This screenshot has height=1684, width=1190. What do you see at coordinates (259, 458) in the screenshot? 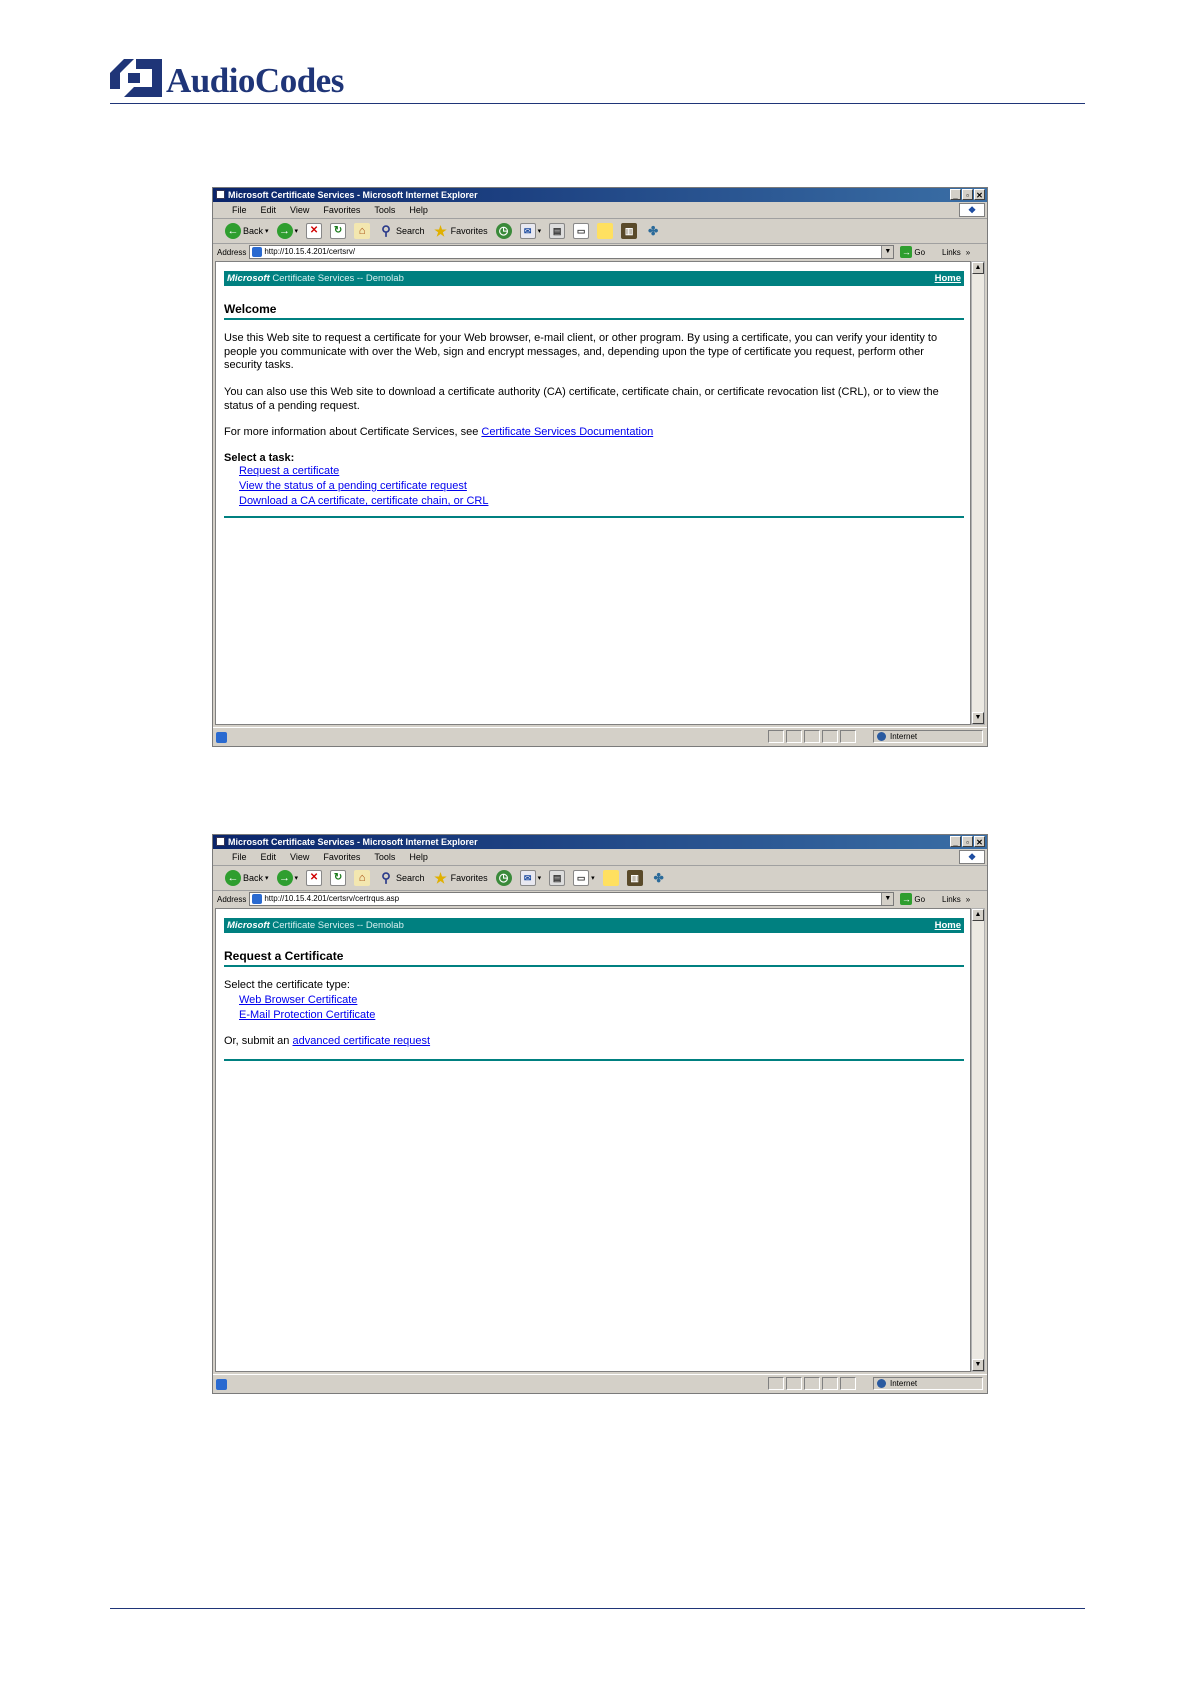
I see `task-label: Select a task:` at bounding box center [259, 458].